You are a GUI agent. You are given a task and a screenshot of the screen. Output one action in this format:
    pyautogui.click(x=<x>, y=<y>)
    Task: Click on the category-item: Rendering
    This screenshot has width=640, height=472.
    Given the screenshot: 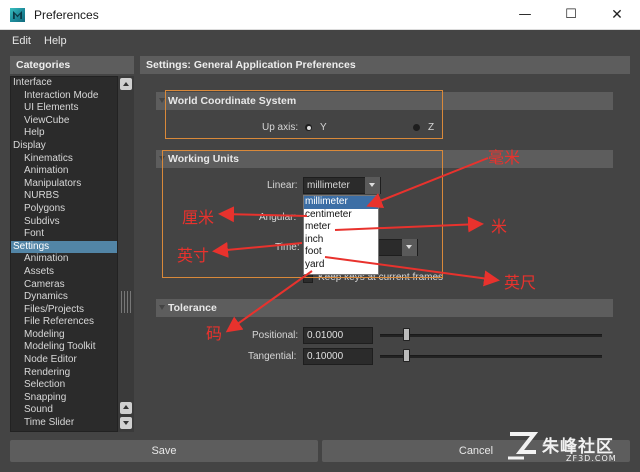 What is the action you would take?
    pyautogui.click(x=64, y=373)
    